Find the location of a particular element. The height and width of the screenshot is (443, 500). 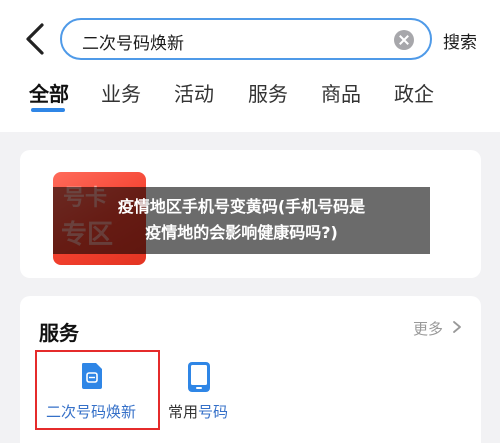

service-item-label: 二次号码焕新 is located at coordinates (91, 412).